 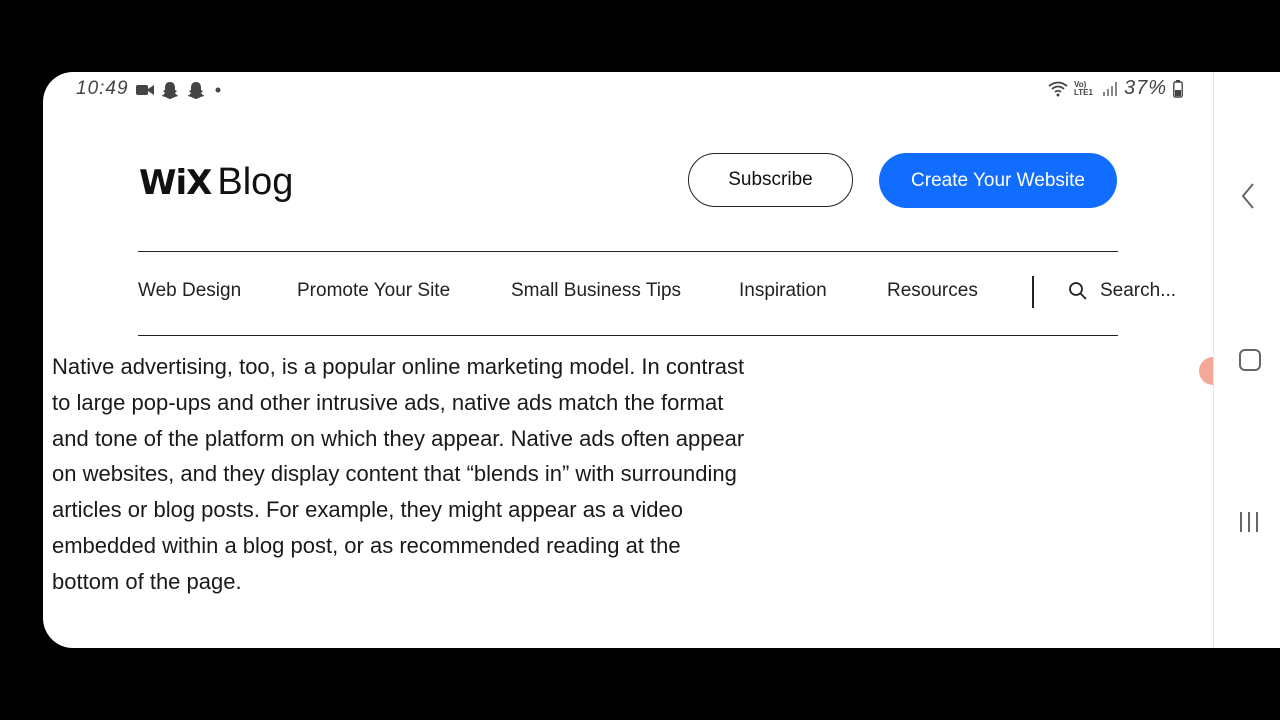 I want to click on logo-text: Blog, so click(x=255, y=182).